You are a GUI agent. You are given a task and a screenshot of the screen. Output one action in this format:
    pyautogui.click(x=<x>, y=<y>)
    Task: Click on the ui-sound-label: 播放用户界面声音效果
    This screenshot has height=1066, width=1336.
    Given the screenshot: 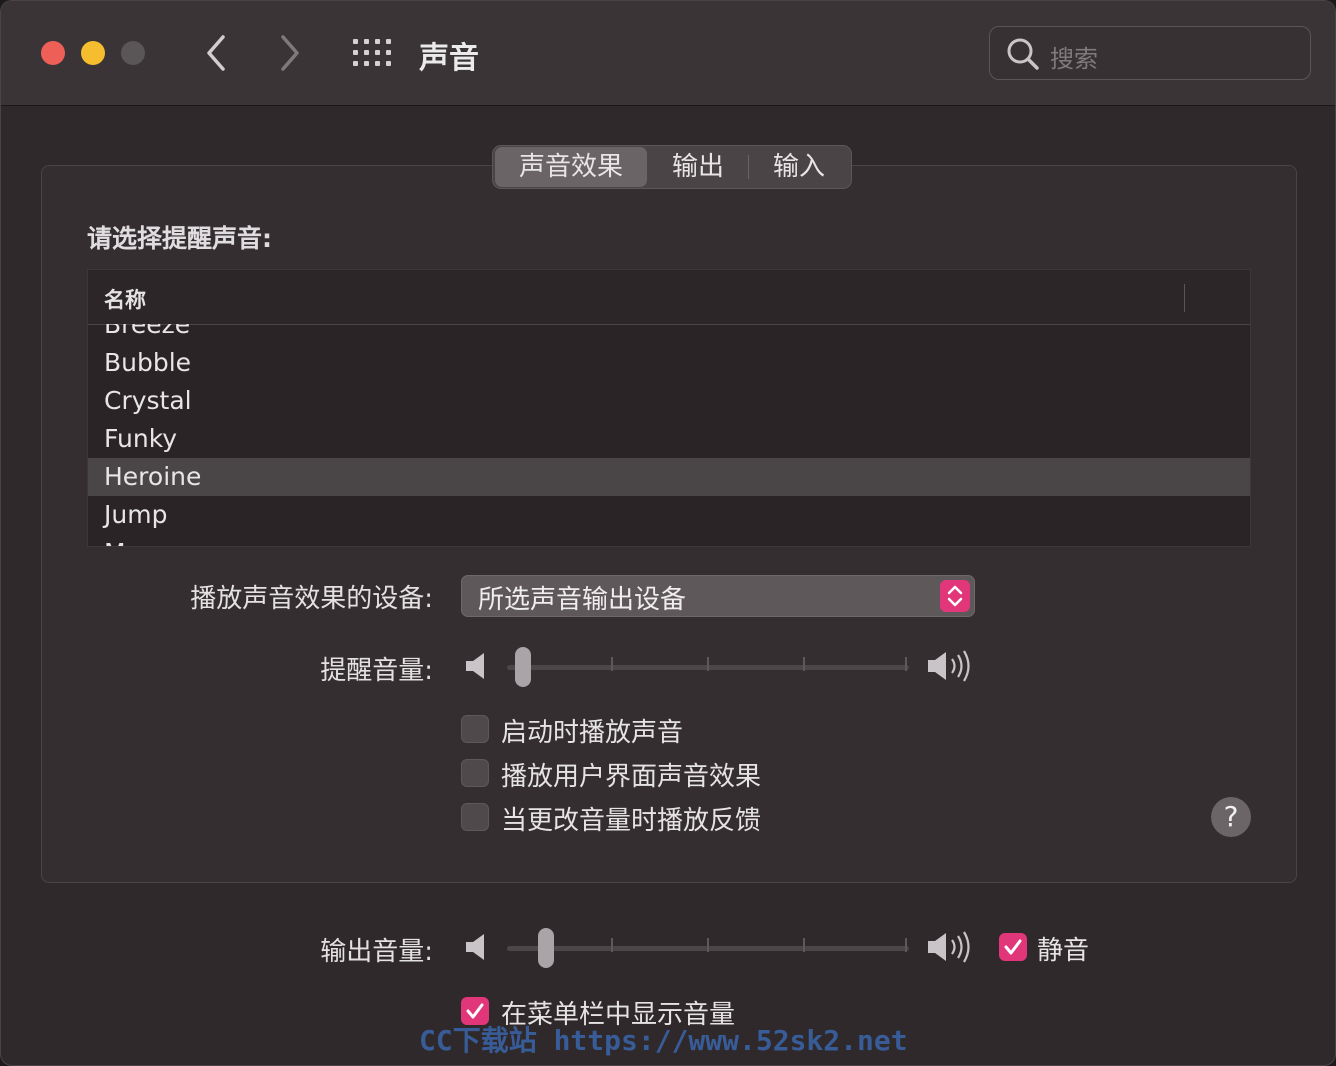 What is the action you would take?
    pyautogui.click(x=631, y=777)
    